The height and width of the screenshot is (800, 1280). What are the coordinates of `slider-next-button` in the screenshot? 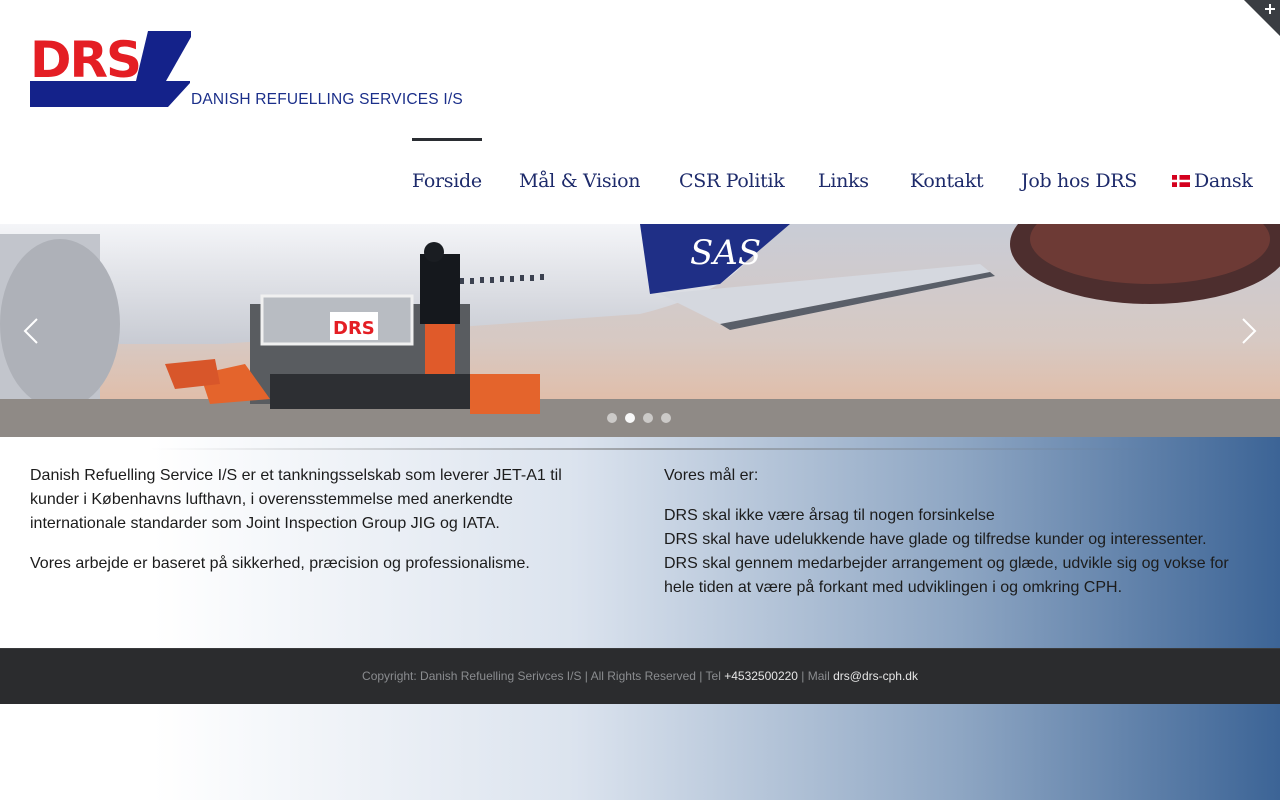 It's located at (1248, 331).